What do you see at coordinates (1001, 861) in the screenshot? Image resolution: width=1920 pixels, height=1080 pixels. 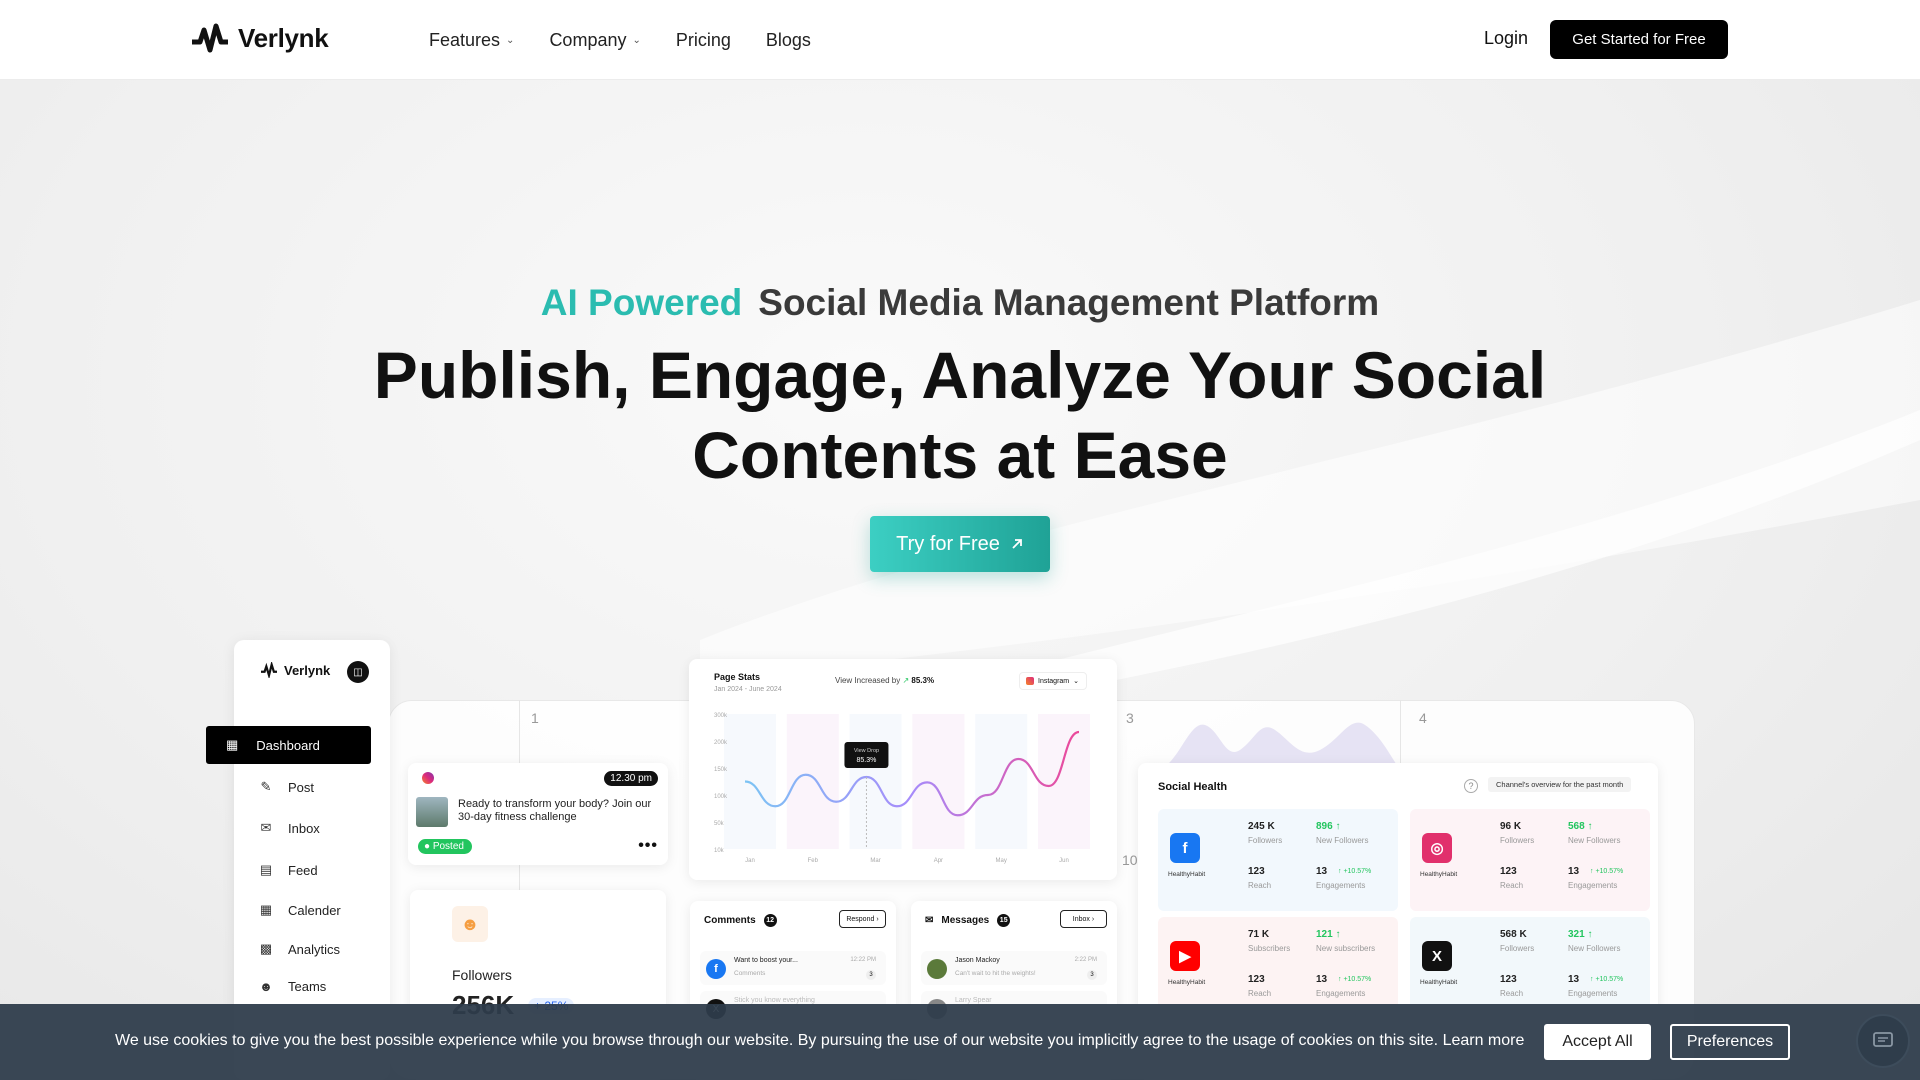 I see `x-tick-label: May` at bounding box center [1001, 861].